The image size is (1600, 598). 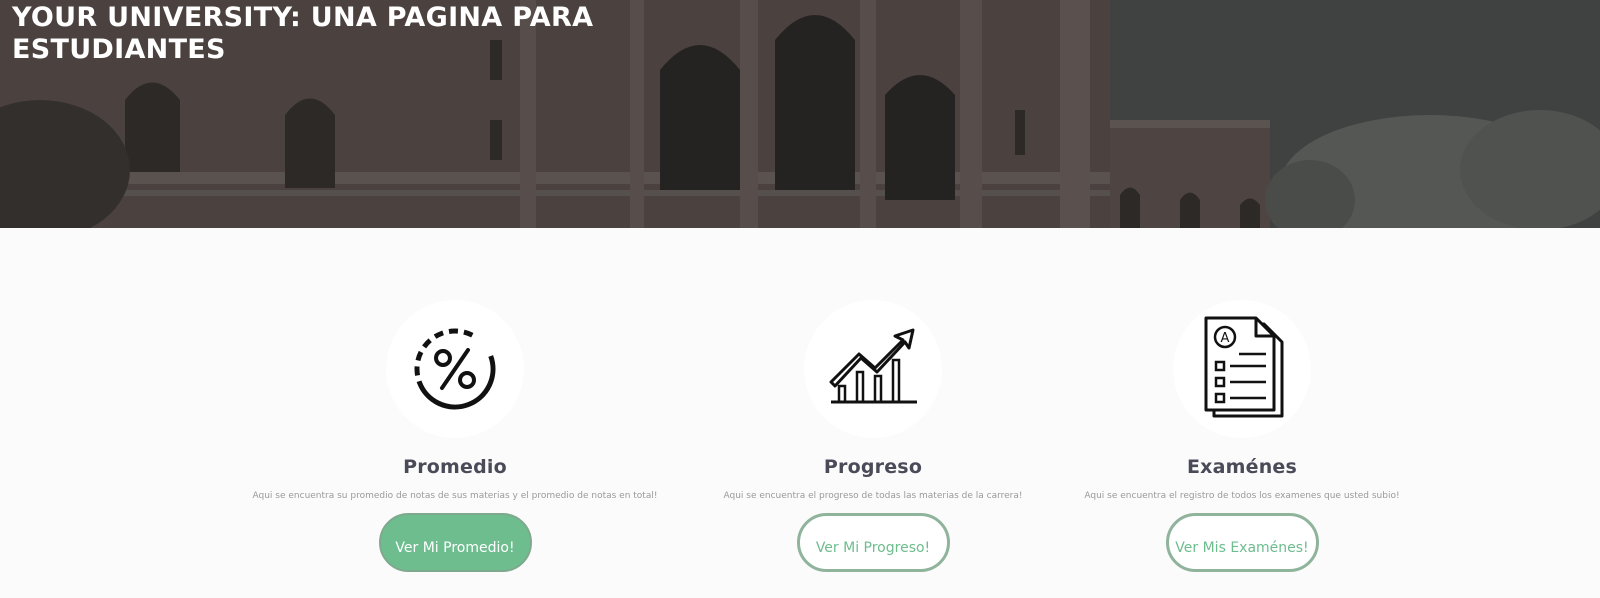 I want to click on card-title: Examénes, so click(x=1242, y=467).